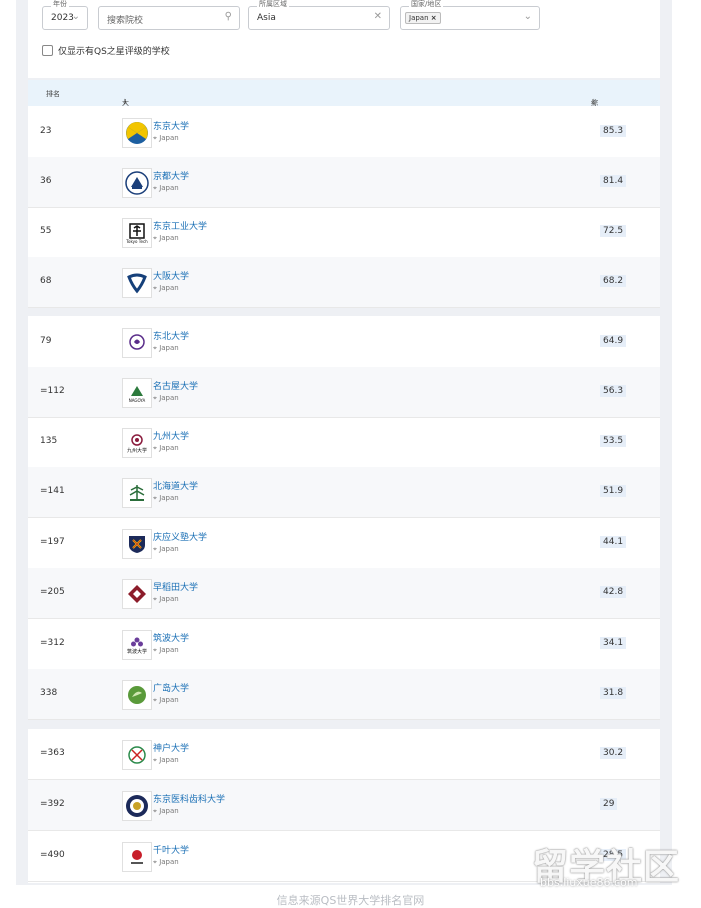  I want to click on country-tag: Japan ×, so click(423, 18).